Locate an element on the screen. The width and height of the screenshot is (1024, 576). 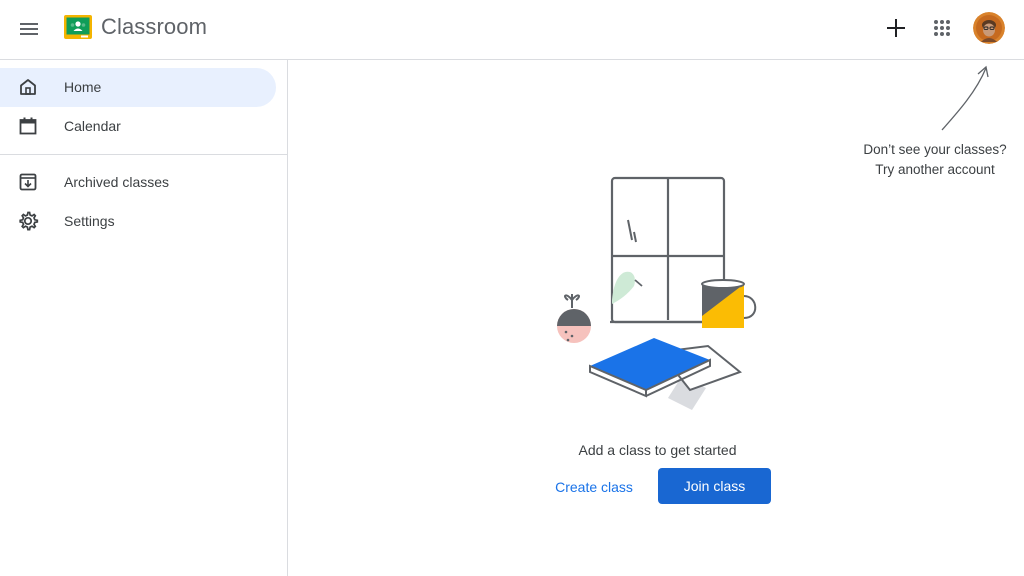
create-or-join-button is located at coordinates (896, 28).